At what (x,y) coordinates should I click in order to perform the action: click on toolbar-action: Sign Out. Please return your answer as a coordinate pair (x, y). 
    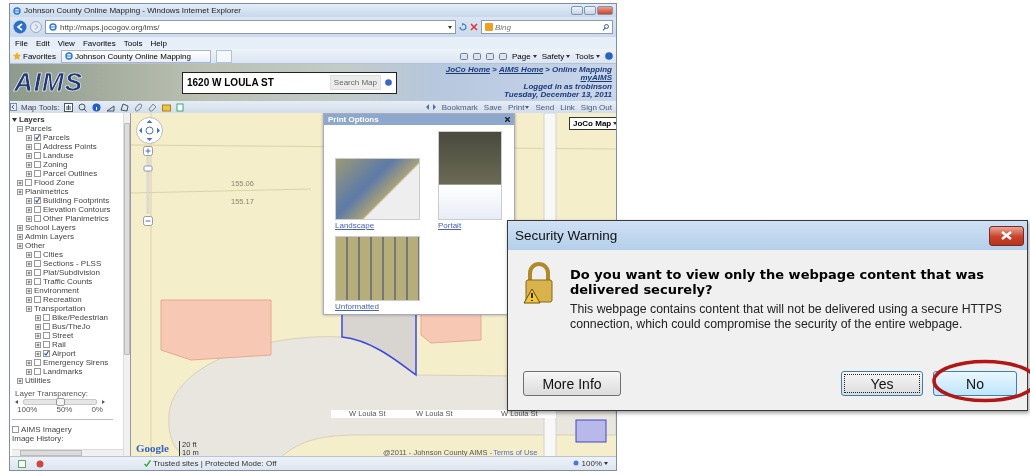
    Looking at the image, I should click on (596, 107).